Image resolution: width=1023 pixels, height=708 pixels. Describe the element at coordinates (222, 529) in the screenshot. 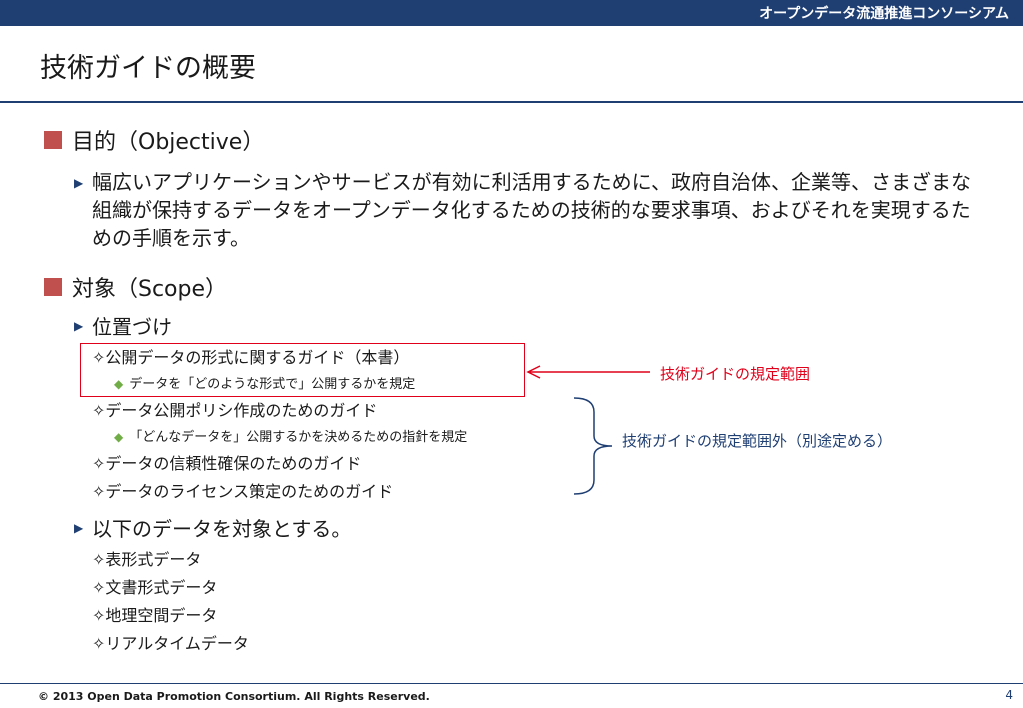

I see `targets-label: 以下のデータを対象とする。` at that location.